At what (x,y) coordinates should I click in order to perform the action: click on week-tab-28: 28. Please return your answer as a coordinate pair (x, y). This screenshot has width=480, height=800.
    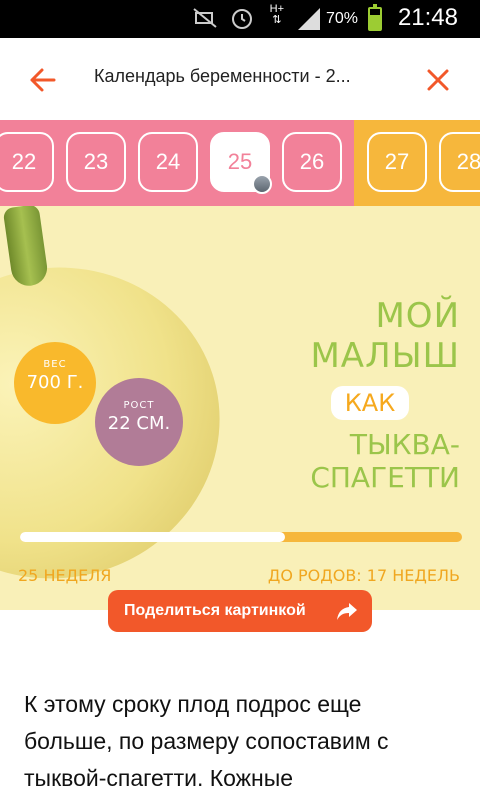
    Looking at the image, I should click on (459, 162).